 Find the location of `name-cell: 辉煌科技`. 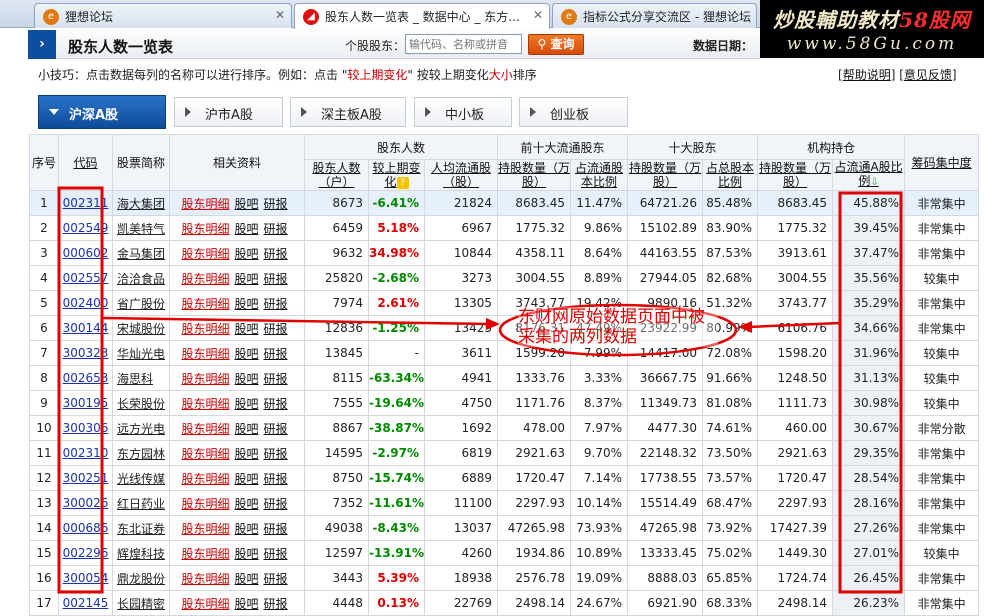

name-cell: 辉煌科技 is located at coordinates (141, 553).